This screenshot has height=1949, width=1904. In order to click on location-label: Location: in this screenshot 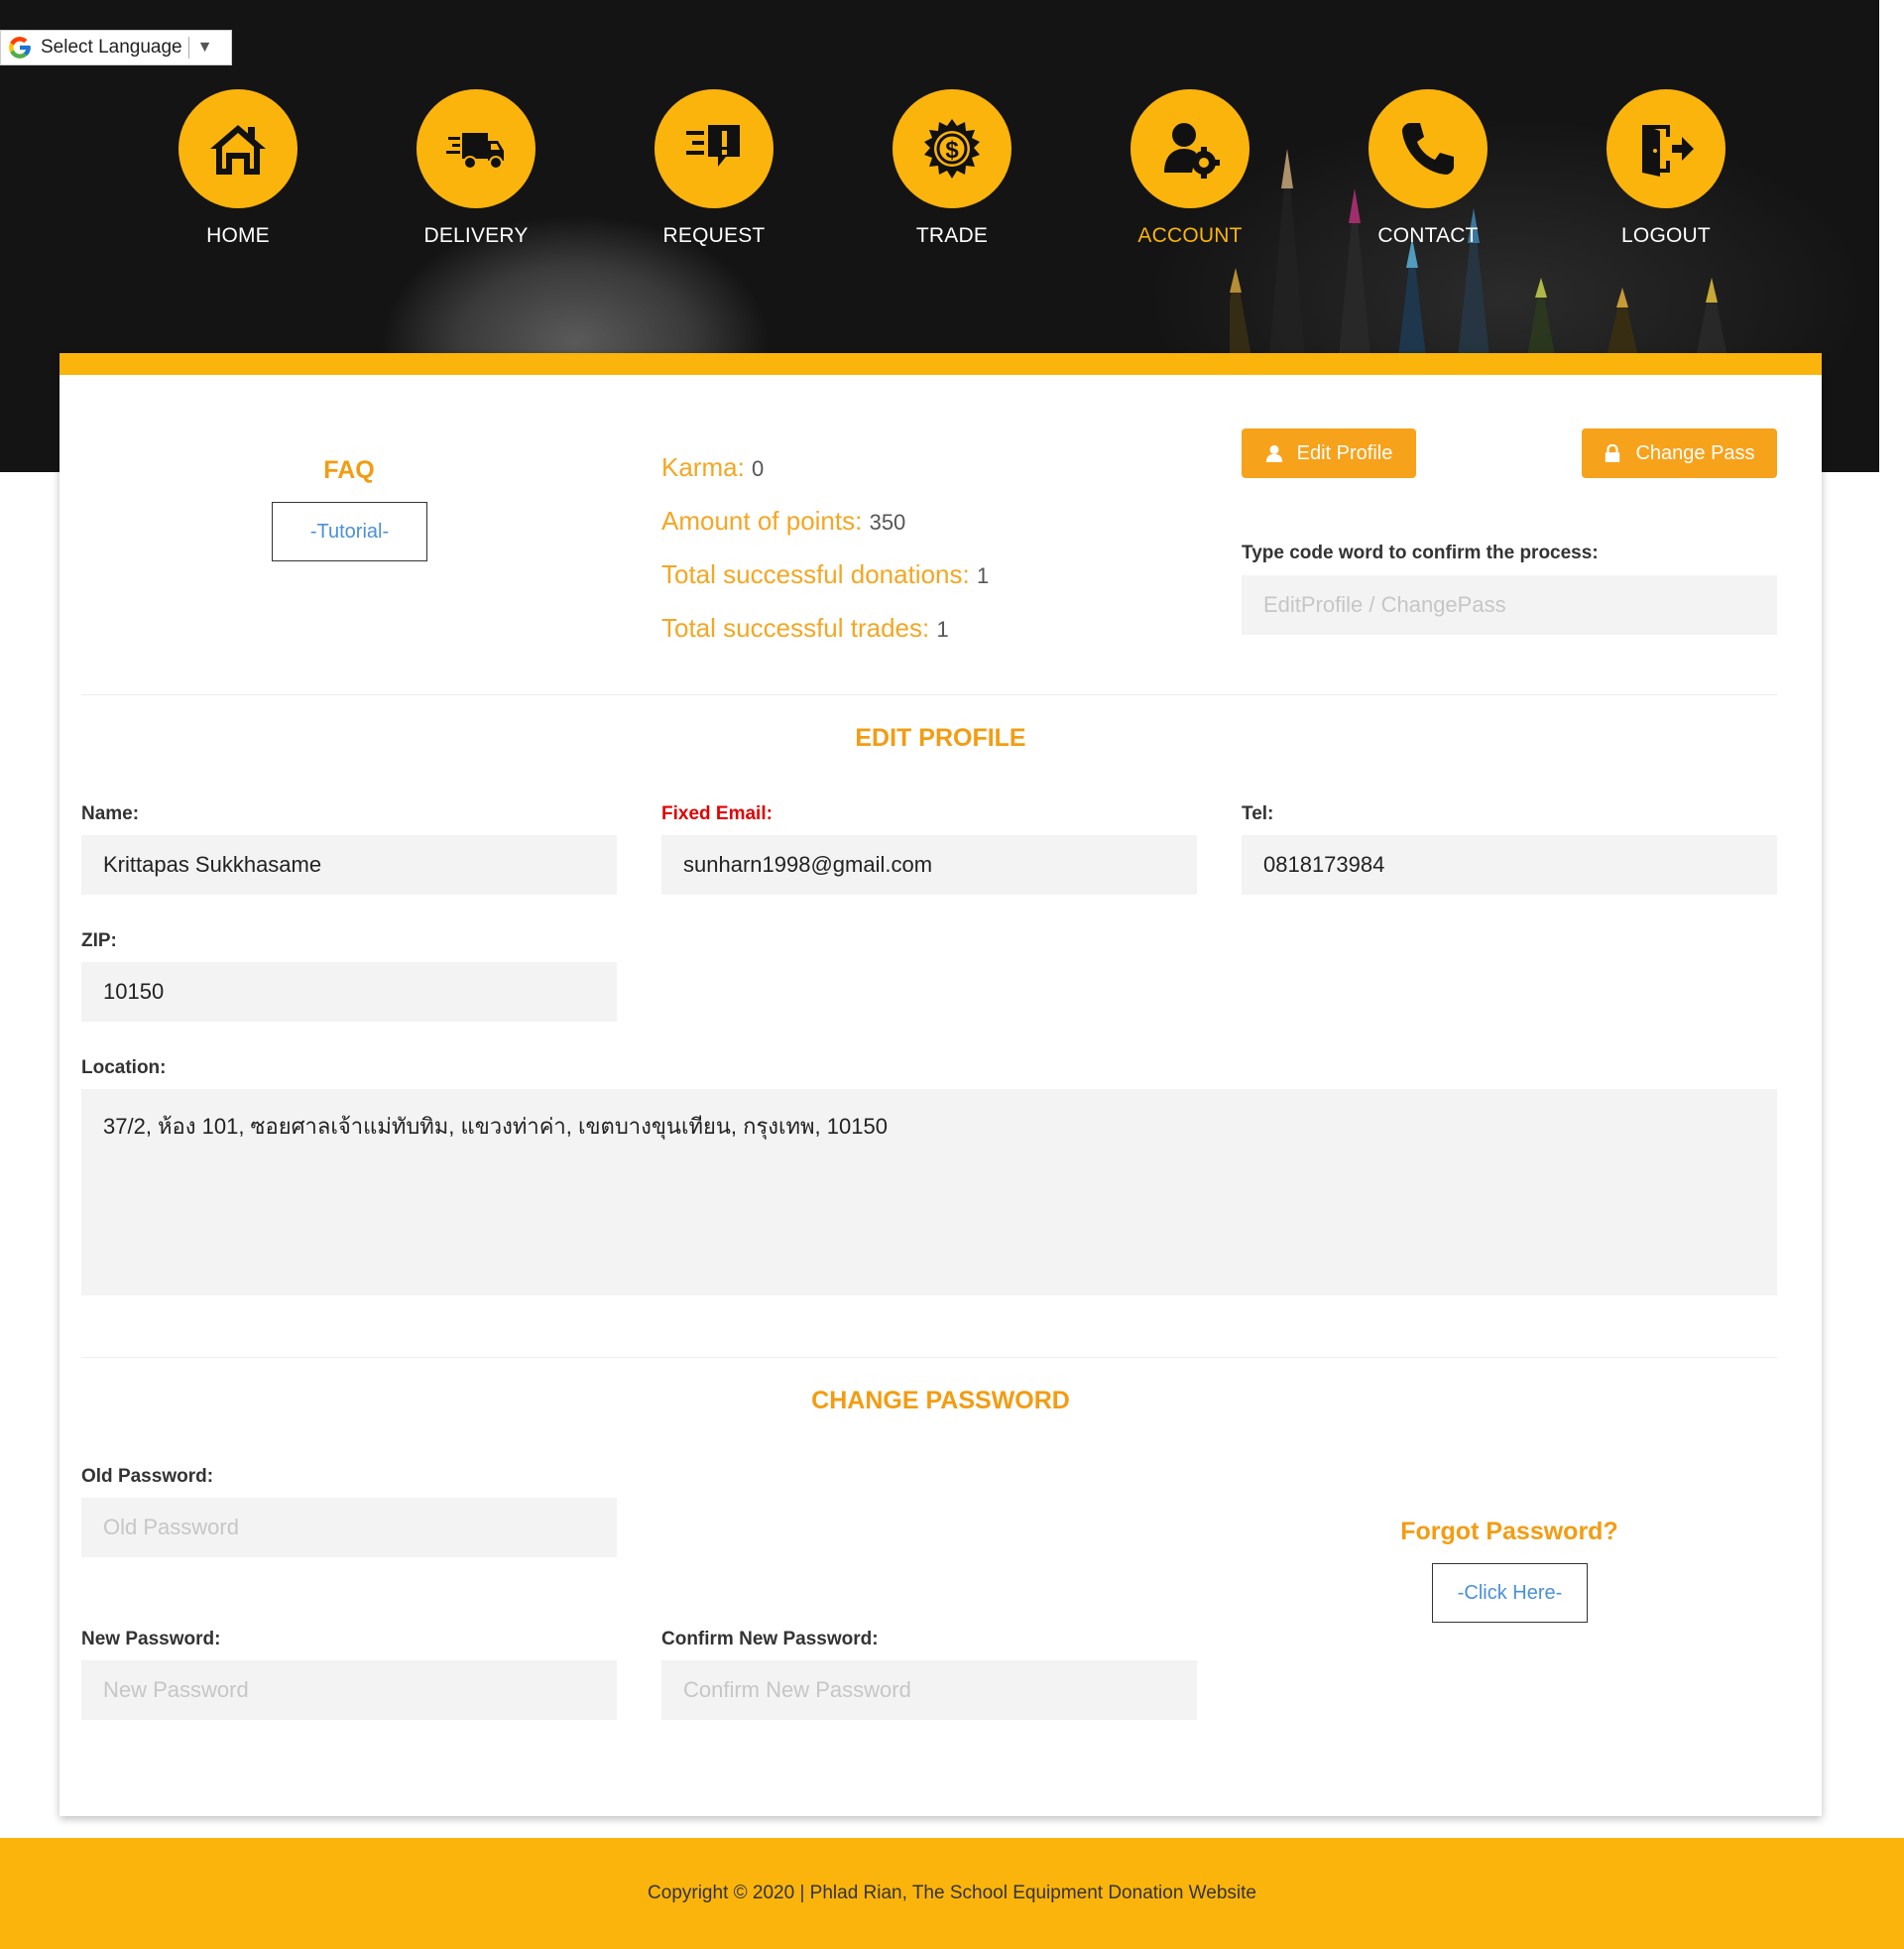, I will do `click(124, 1068)`.